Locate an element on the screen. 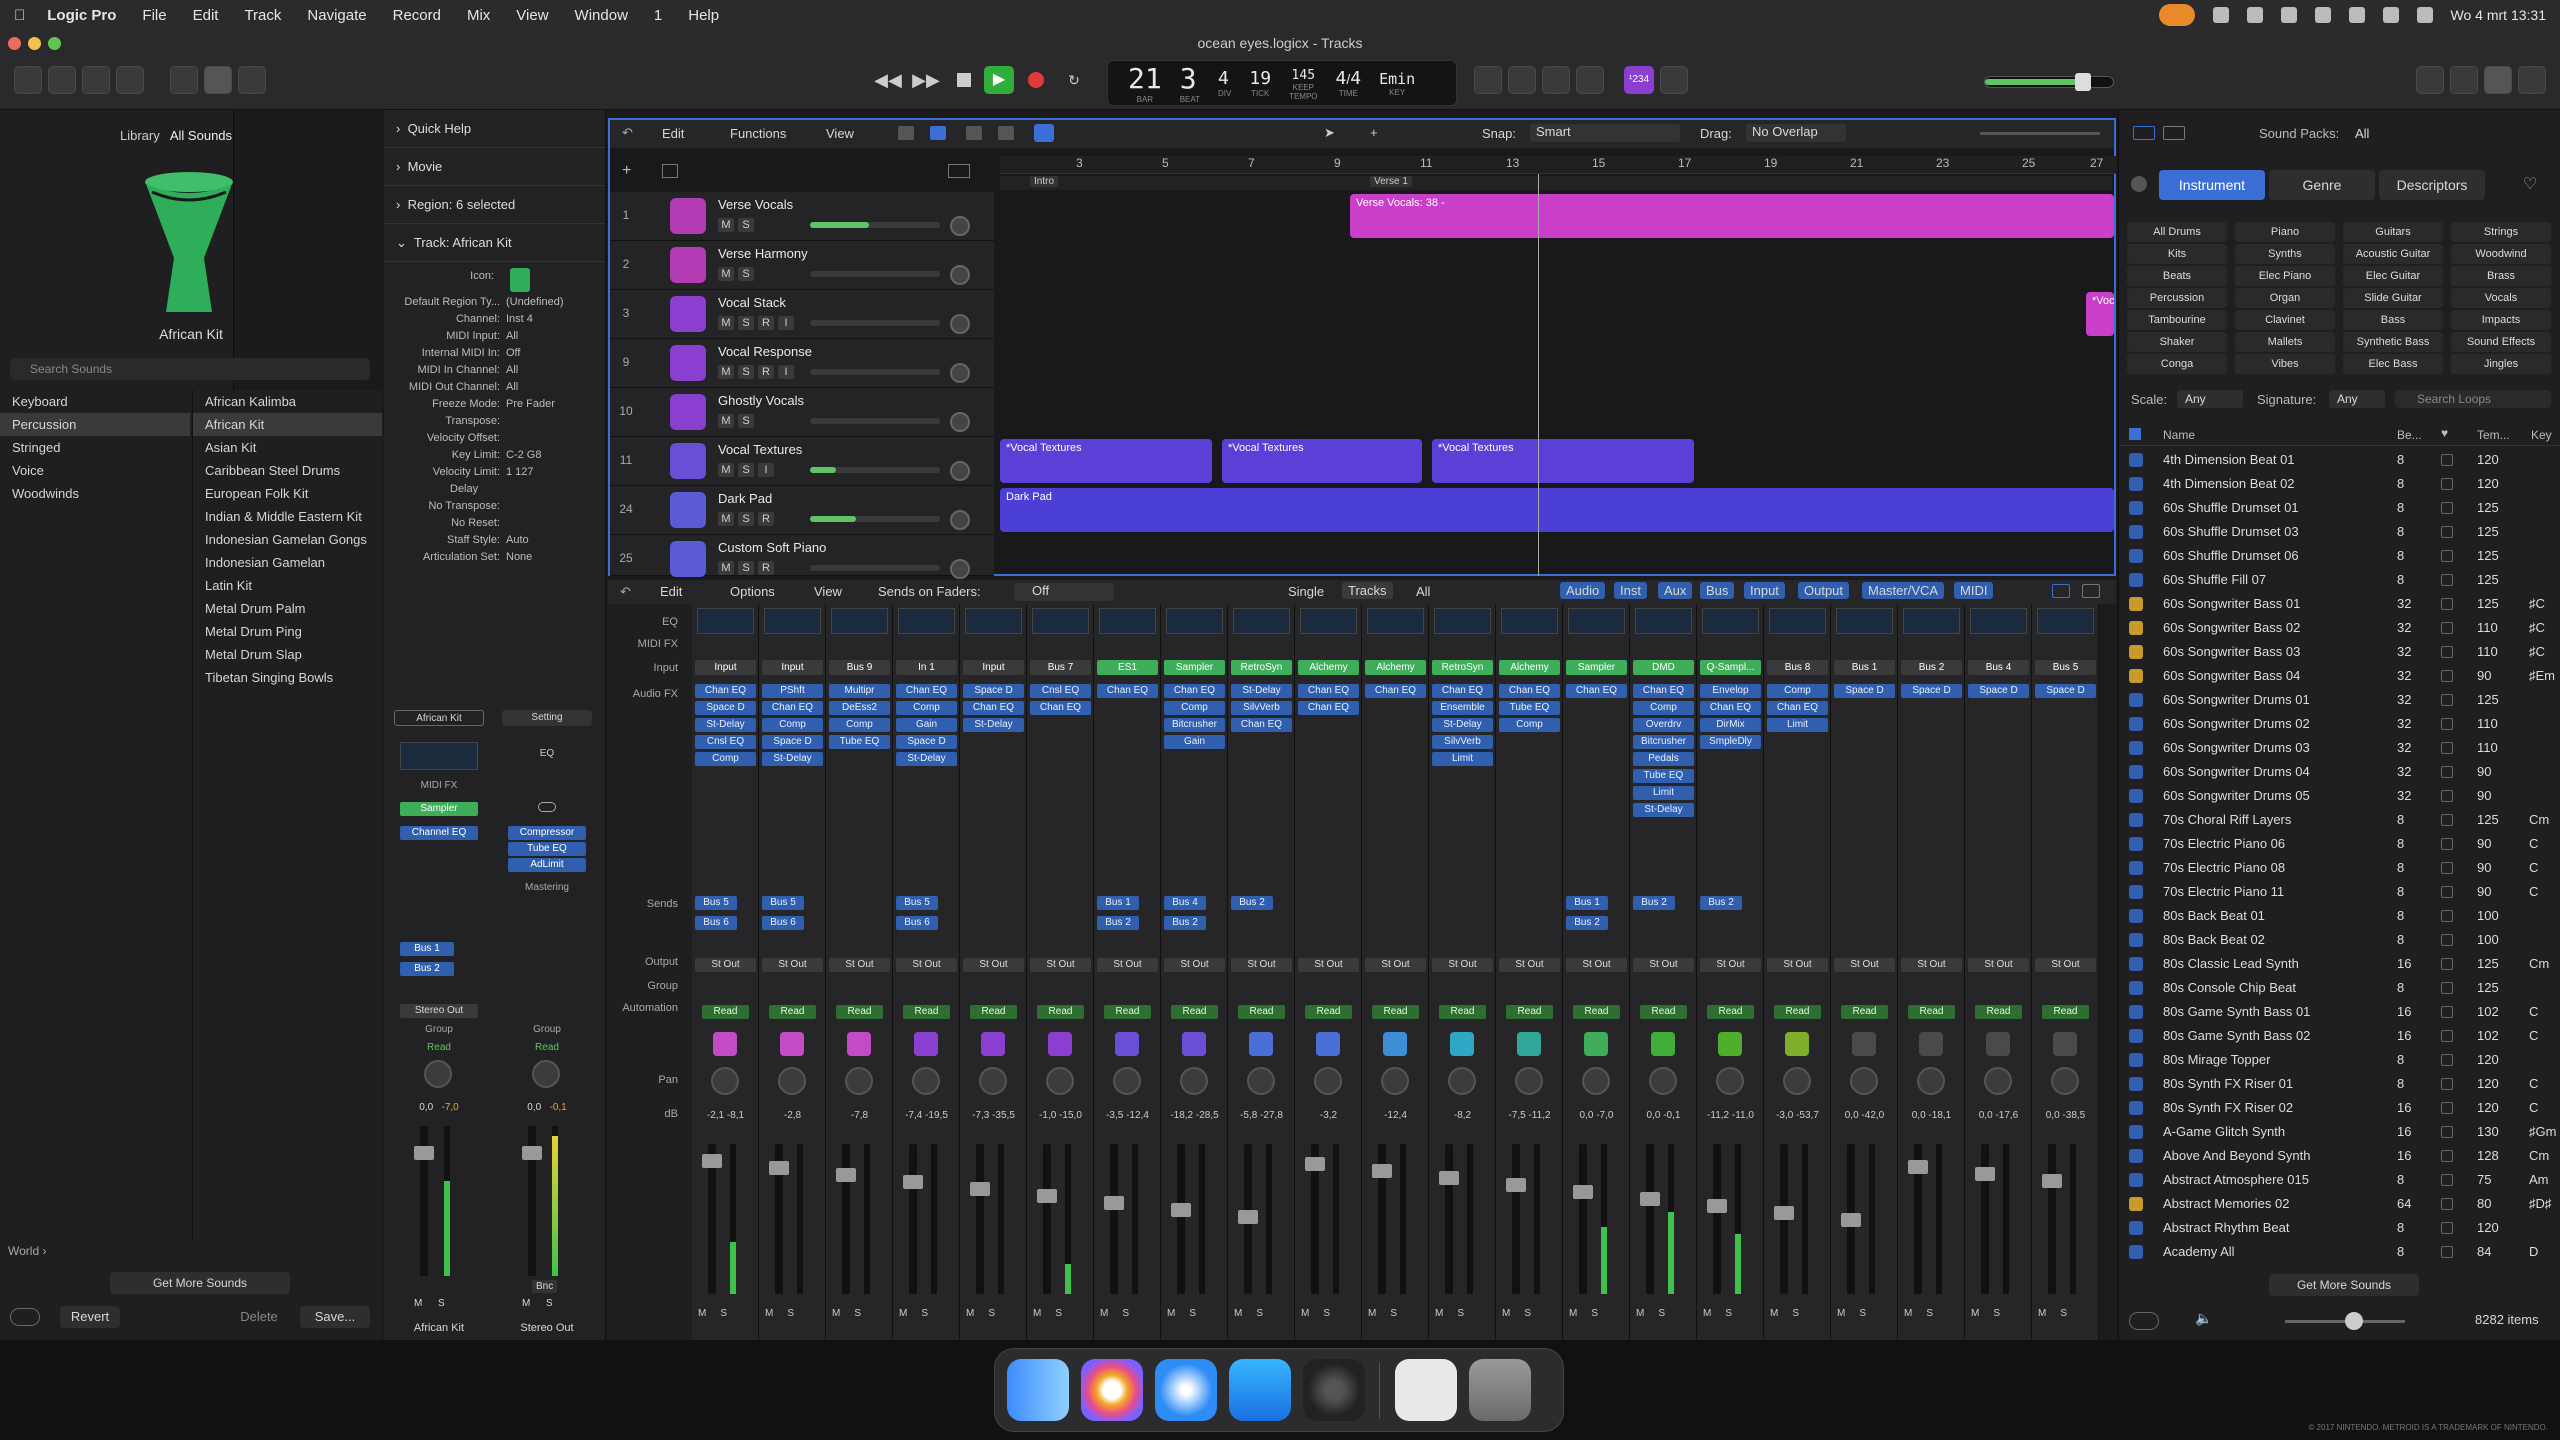 This screenshot has width=2560, height=1440. library-item: Indonesian Gamelan Gongs is located at coordinates (287, 539).